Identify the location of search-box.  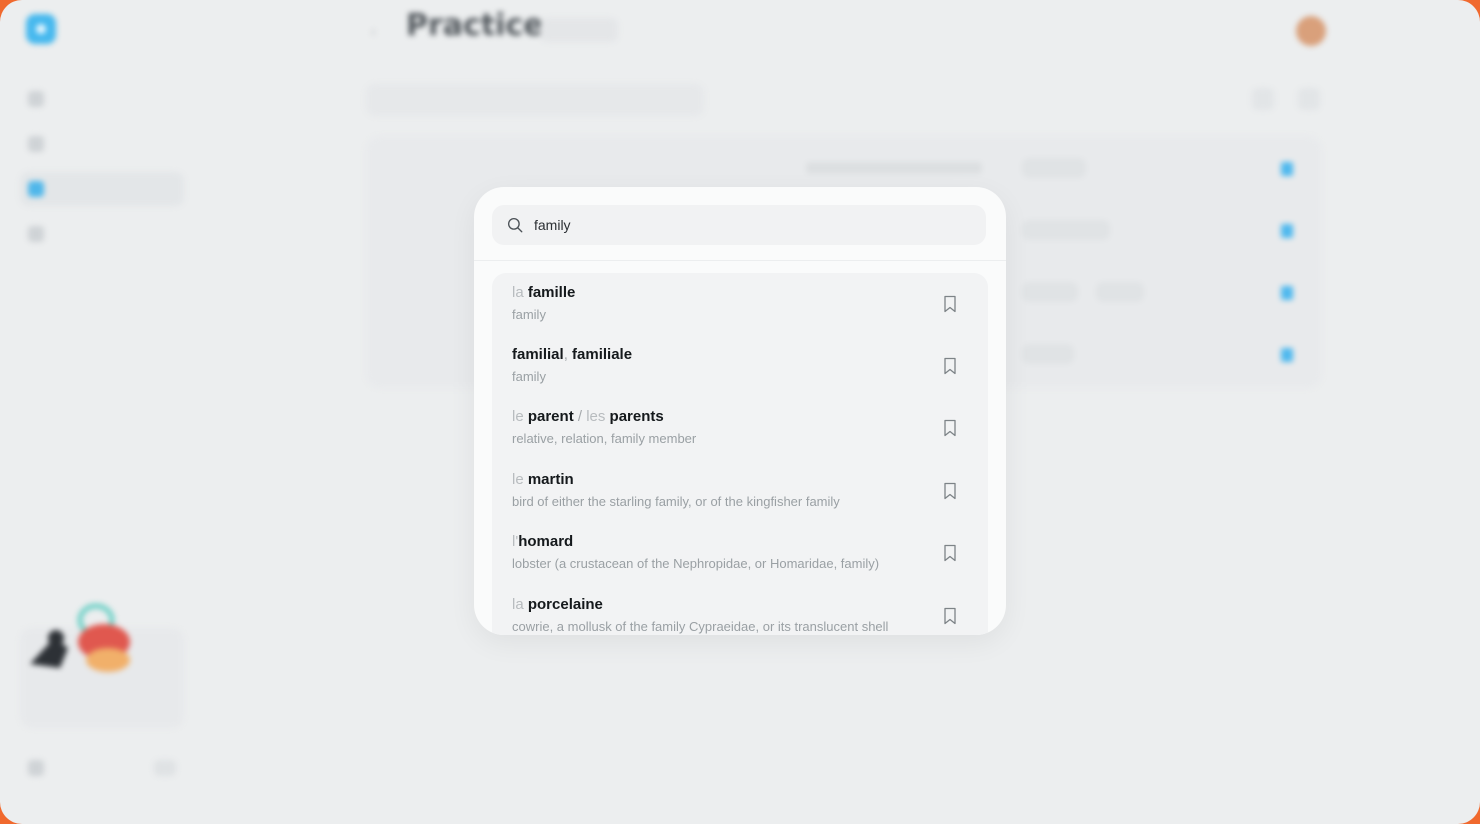
(739, 225).